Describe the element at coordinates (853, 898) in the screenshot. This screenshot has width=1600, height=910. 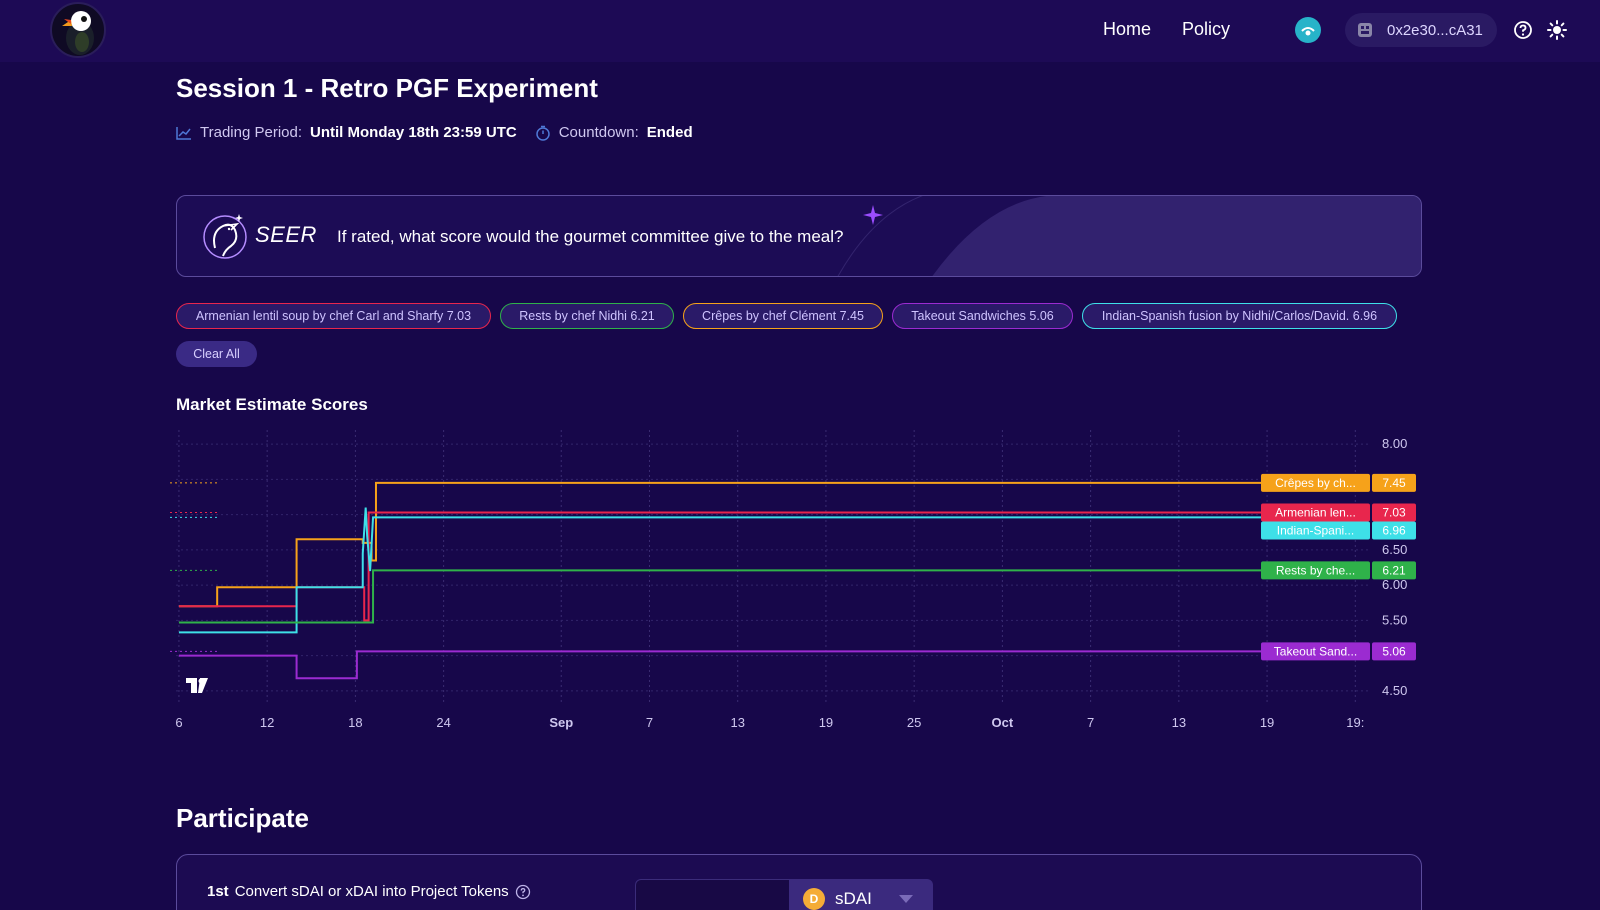
I see `token-label: sDAI` at that location.